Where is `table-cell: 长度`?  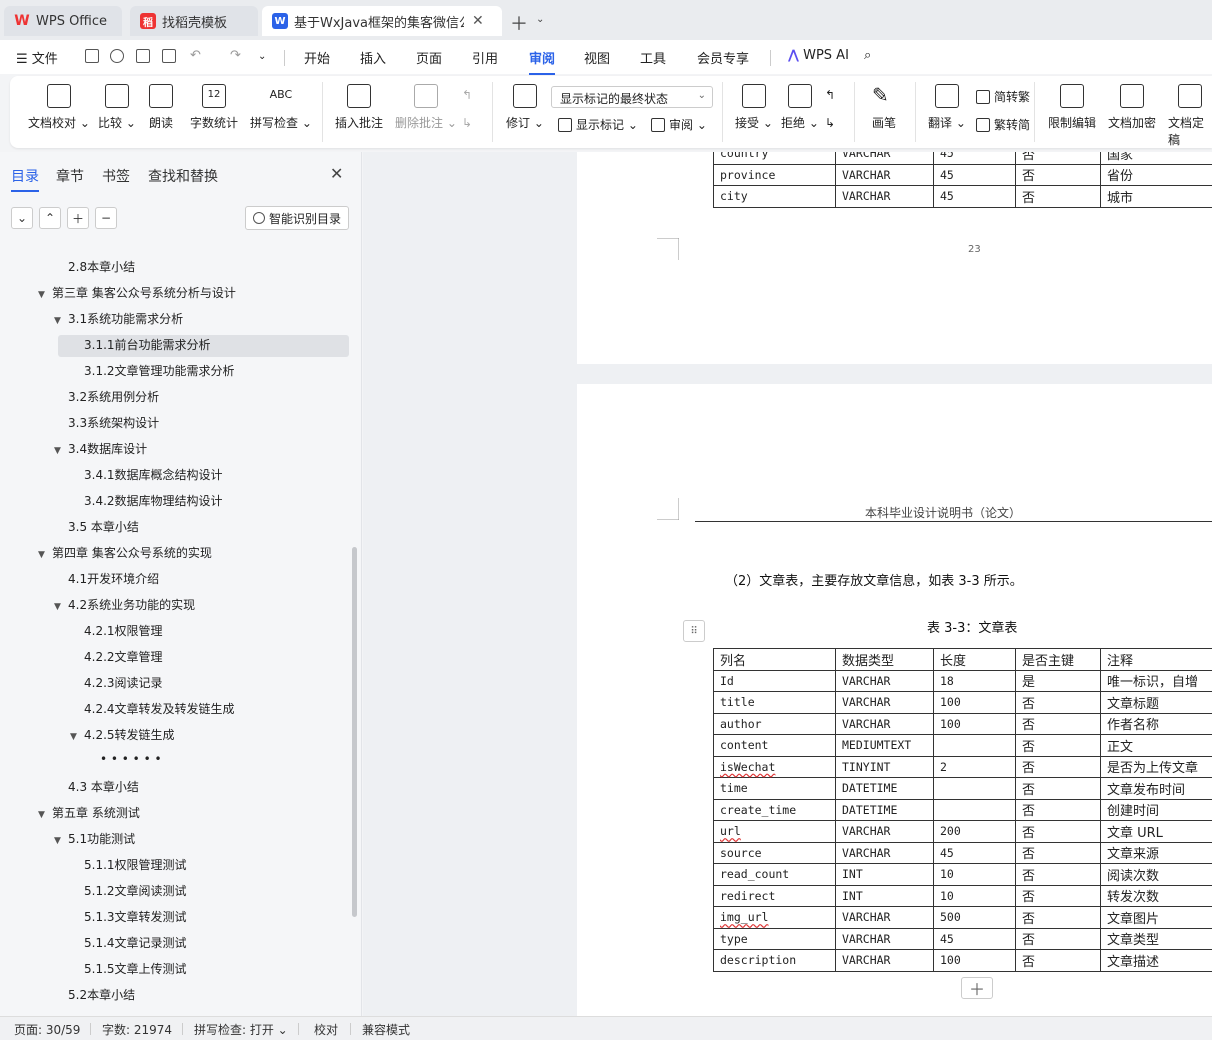 table-cell: 长度 is located at coordinates (974, 659).